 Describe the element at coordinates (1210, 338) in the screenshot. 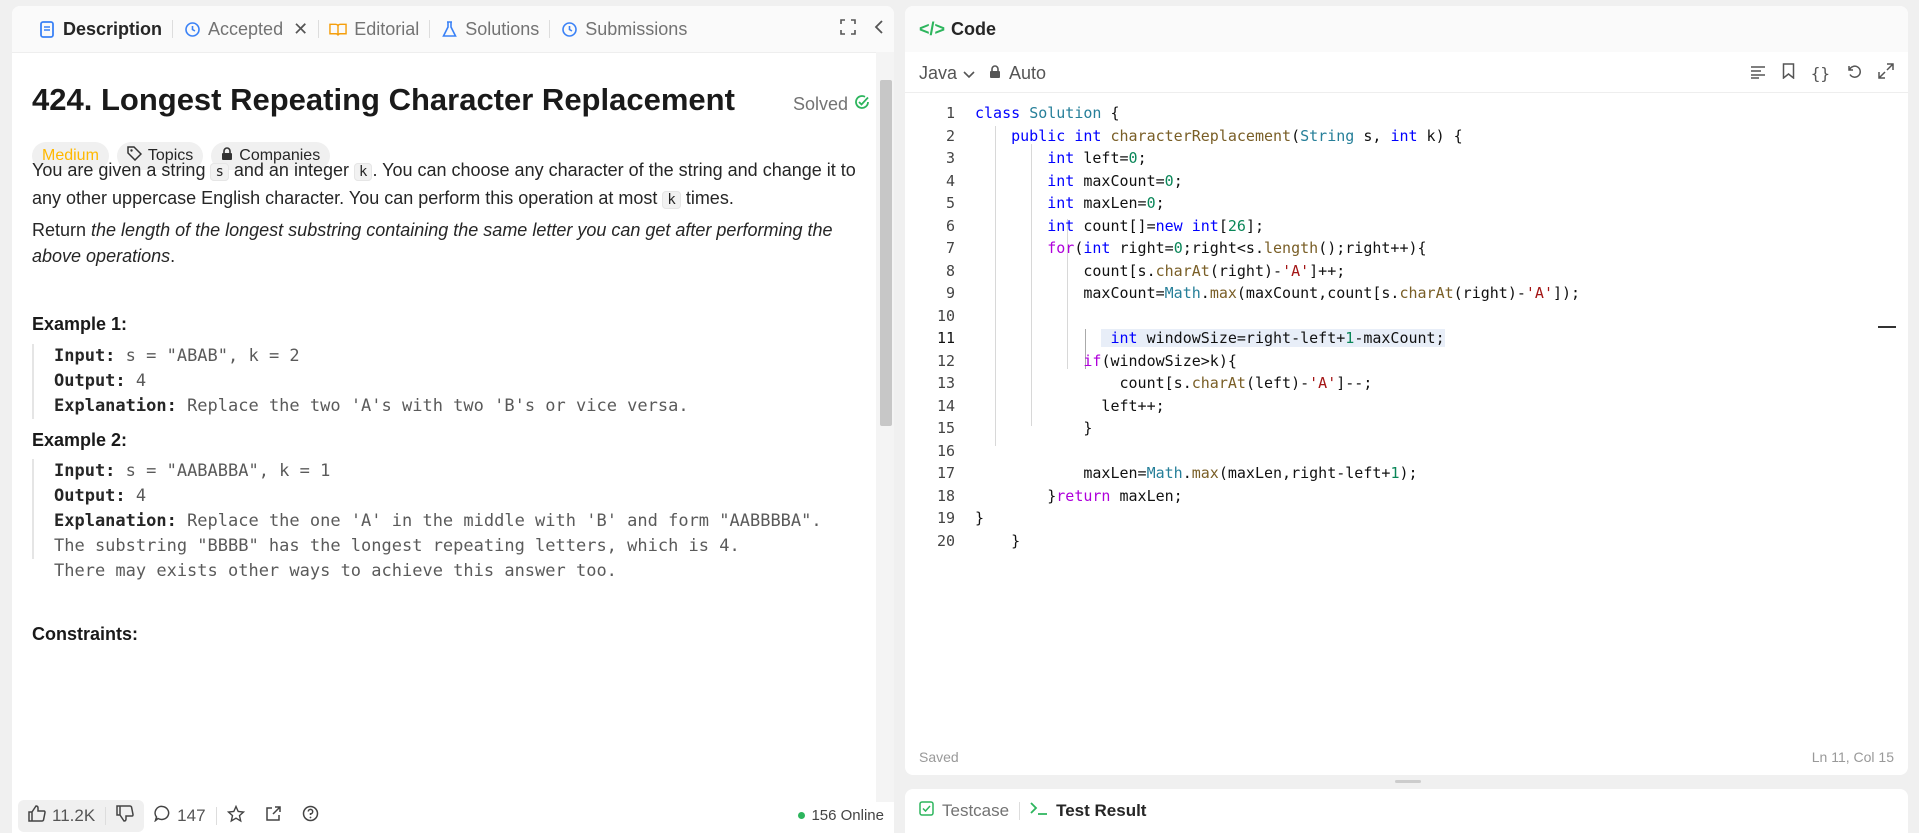

I see `code-line: int windowSize=right-left+1-maxCount;` at that location.